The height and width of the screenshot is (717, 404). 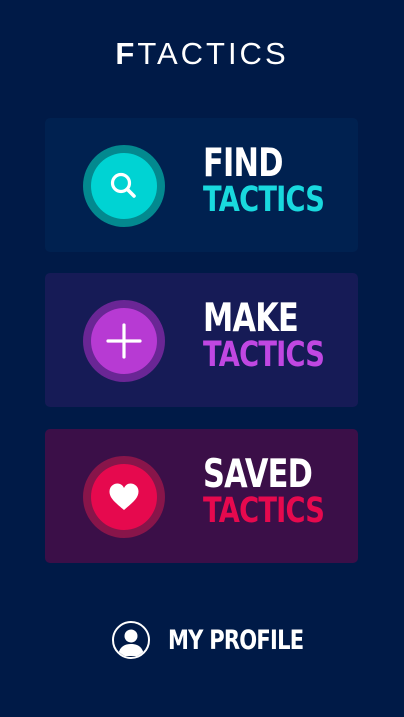 I want to click on search-icon, so click(x=123, y=185).